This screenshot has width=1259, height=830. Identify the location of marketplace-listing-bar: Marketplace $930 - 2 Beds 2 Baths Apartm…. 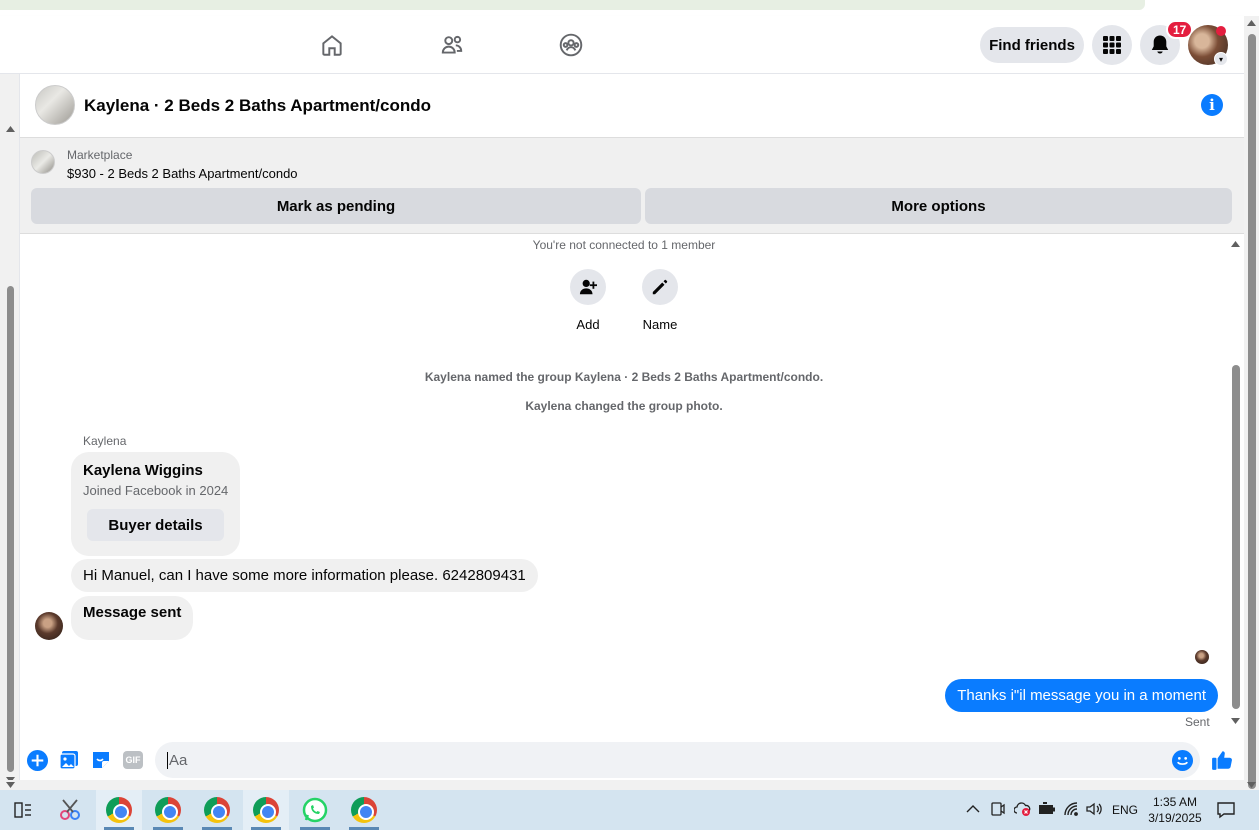
(632, 186).